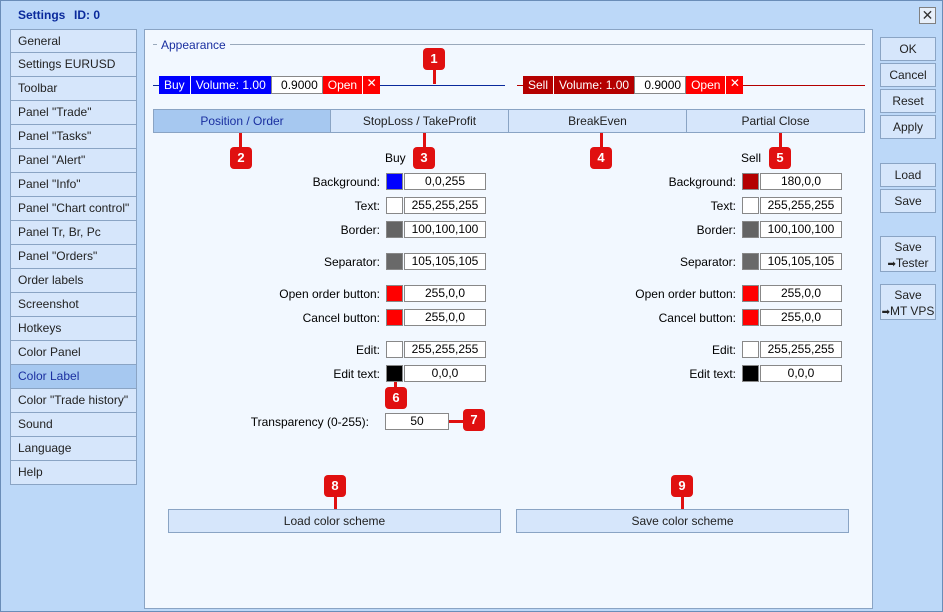 This screenshot has height=612, width=943. What do you see at coordinates (801, 293) in the screenshot?
I see `sell-open-button-field: 255,0,0` at bounding box center [801, 293].